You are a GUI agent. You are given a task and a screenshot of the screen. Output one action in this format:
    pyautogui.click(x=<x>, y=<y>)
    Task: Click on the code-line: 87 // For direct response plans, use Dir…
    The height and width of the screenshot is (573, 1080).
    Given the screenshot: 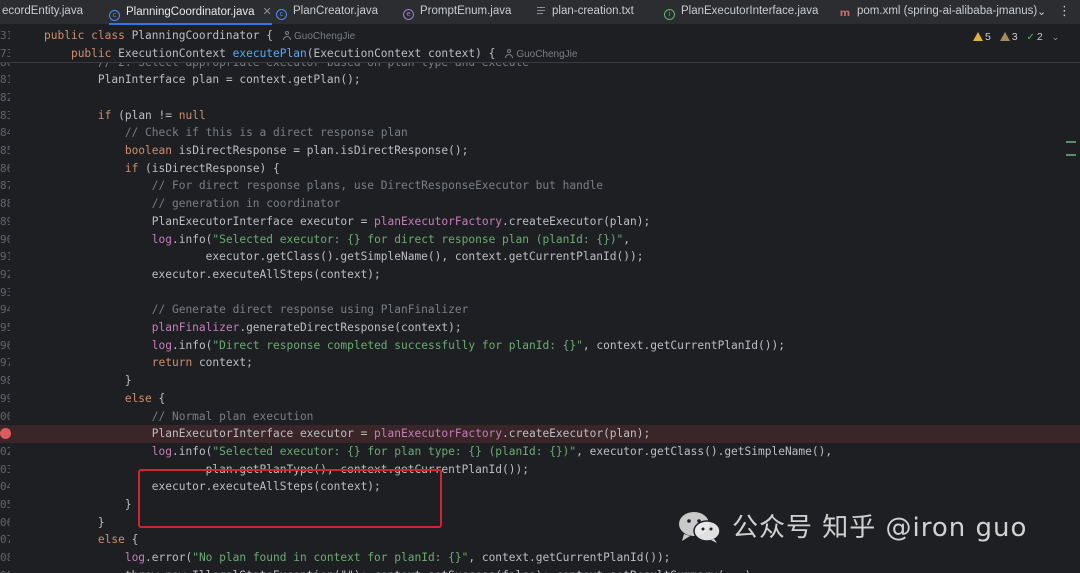 What is the action you would take?
    pyautogui.click(x=540, y=186)
    